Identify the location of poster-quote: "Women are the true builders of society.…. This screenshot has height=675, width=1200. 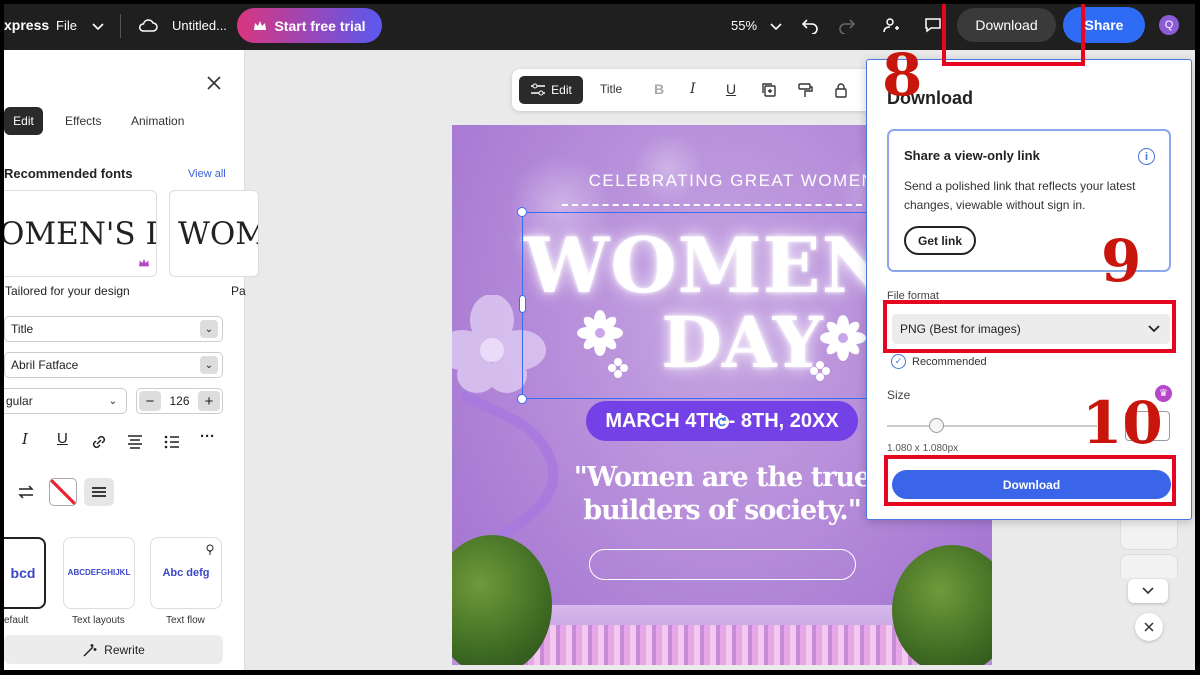
(722, 494).